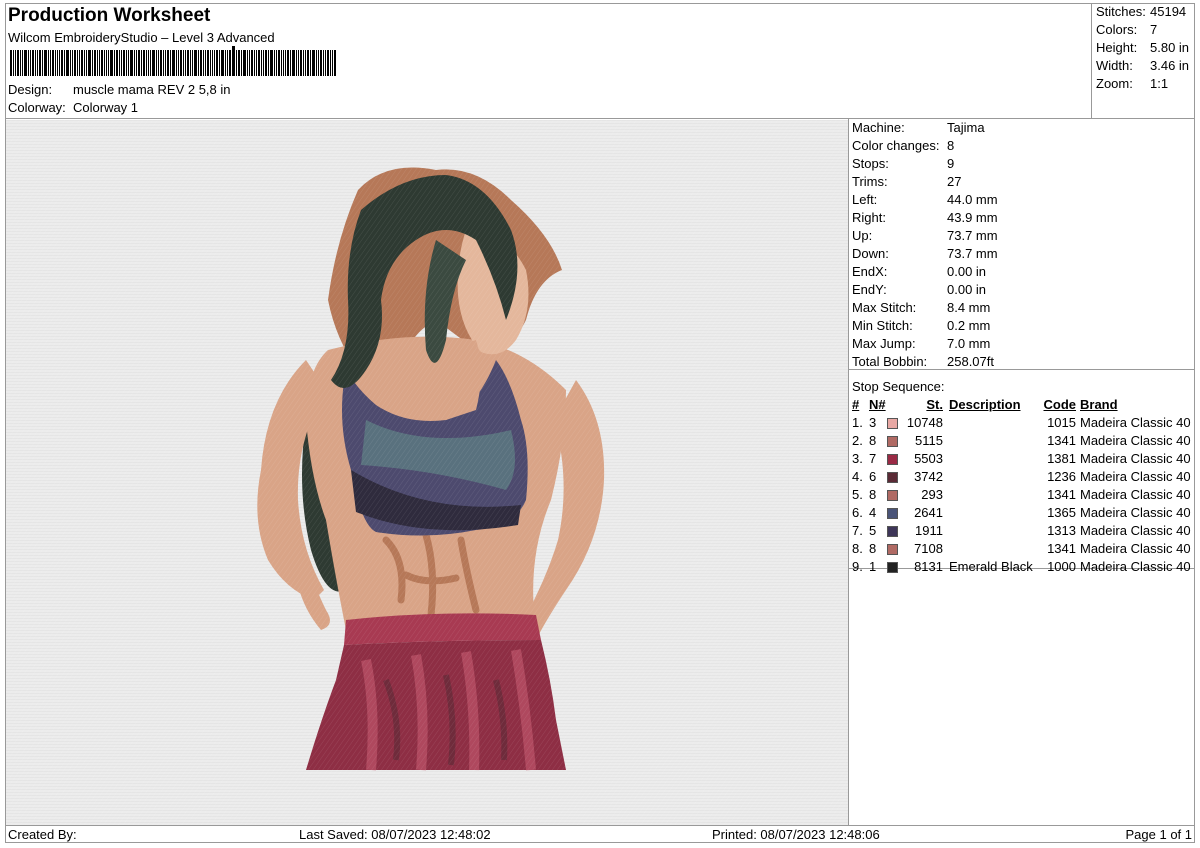  Describe the element at coordinates (991, 566) in the screenshot. I see `thread-description: Emerald Black` at that location.